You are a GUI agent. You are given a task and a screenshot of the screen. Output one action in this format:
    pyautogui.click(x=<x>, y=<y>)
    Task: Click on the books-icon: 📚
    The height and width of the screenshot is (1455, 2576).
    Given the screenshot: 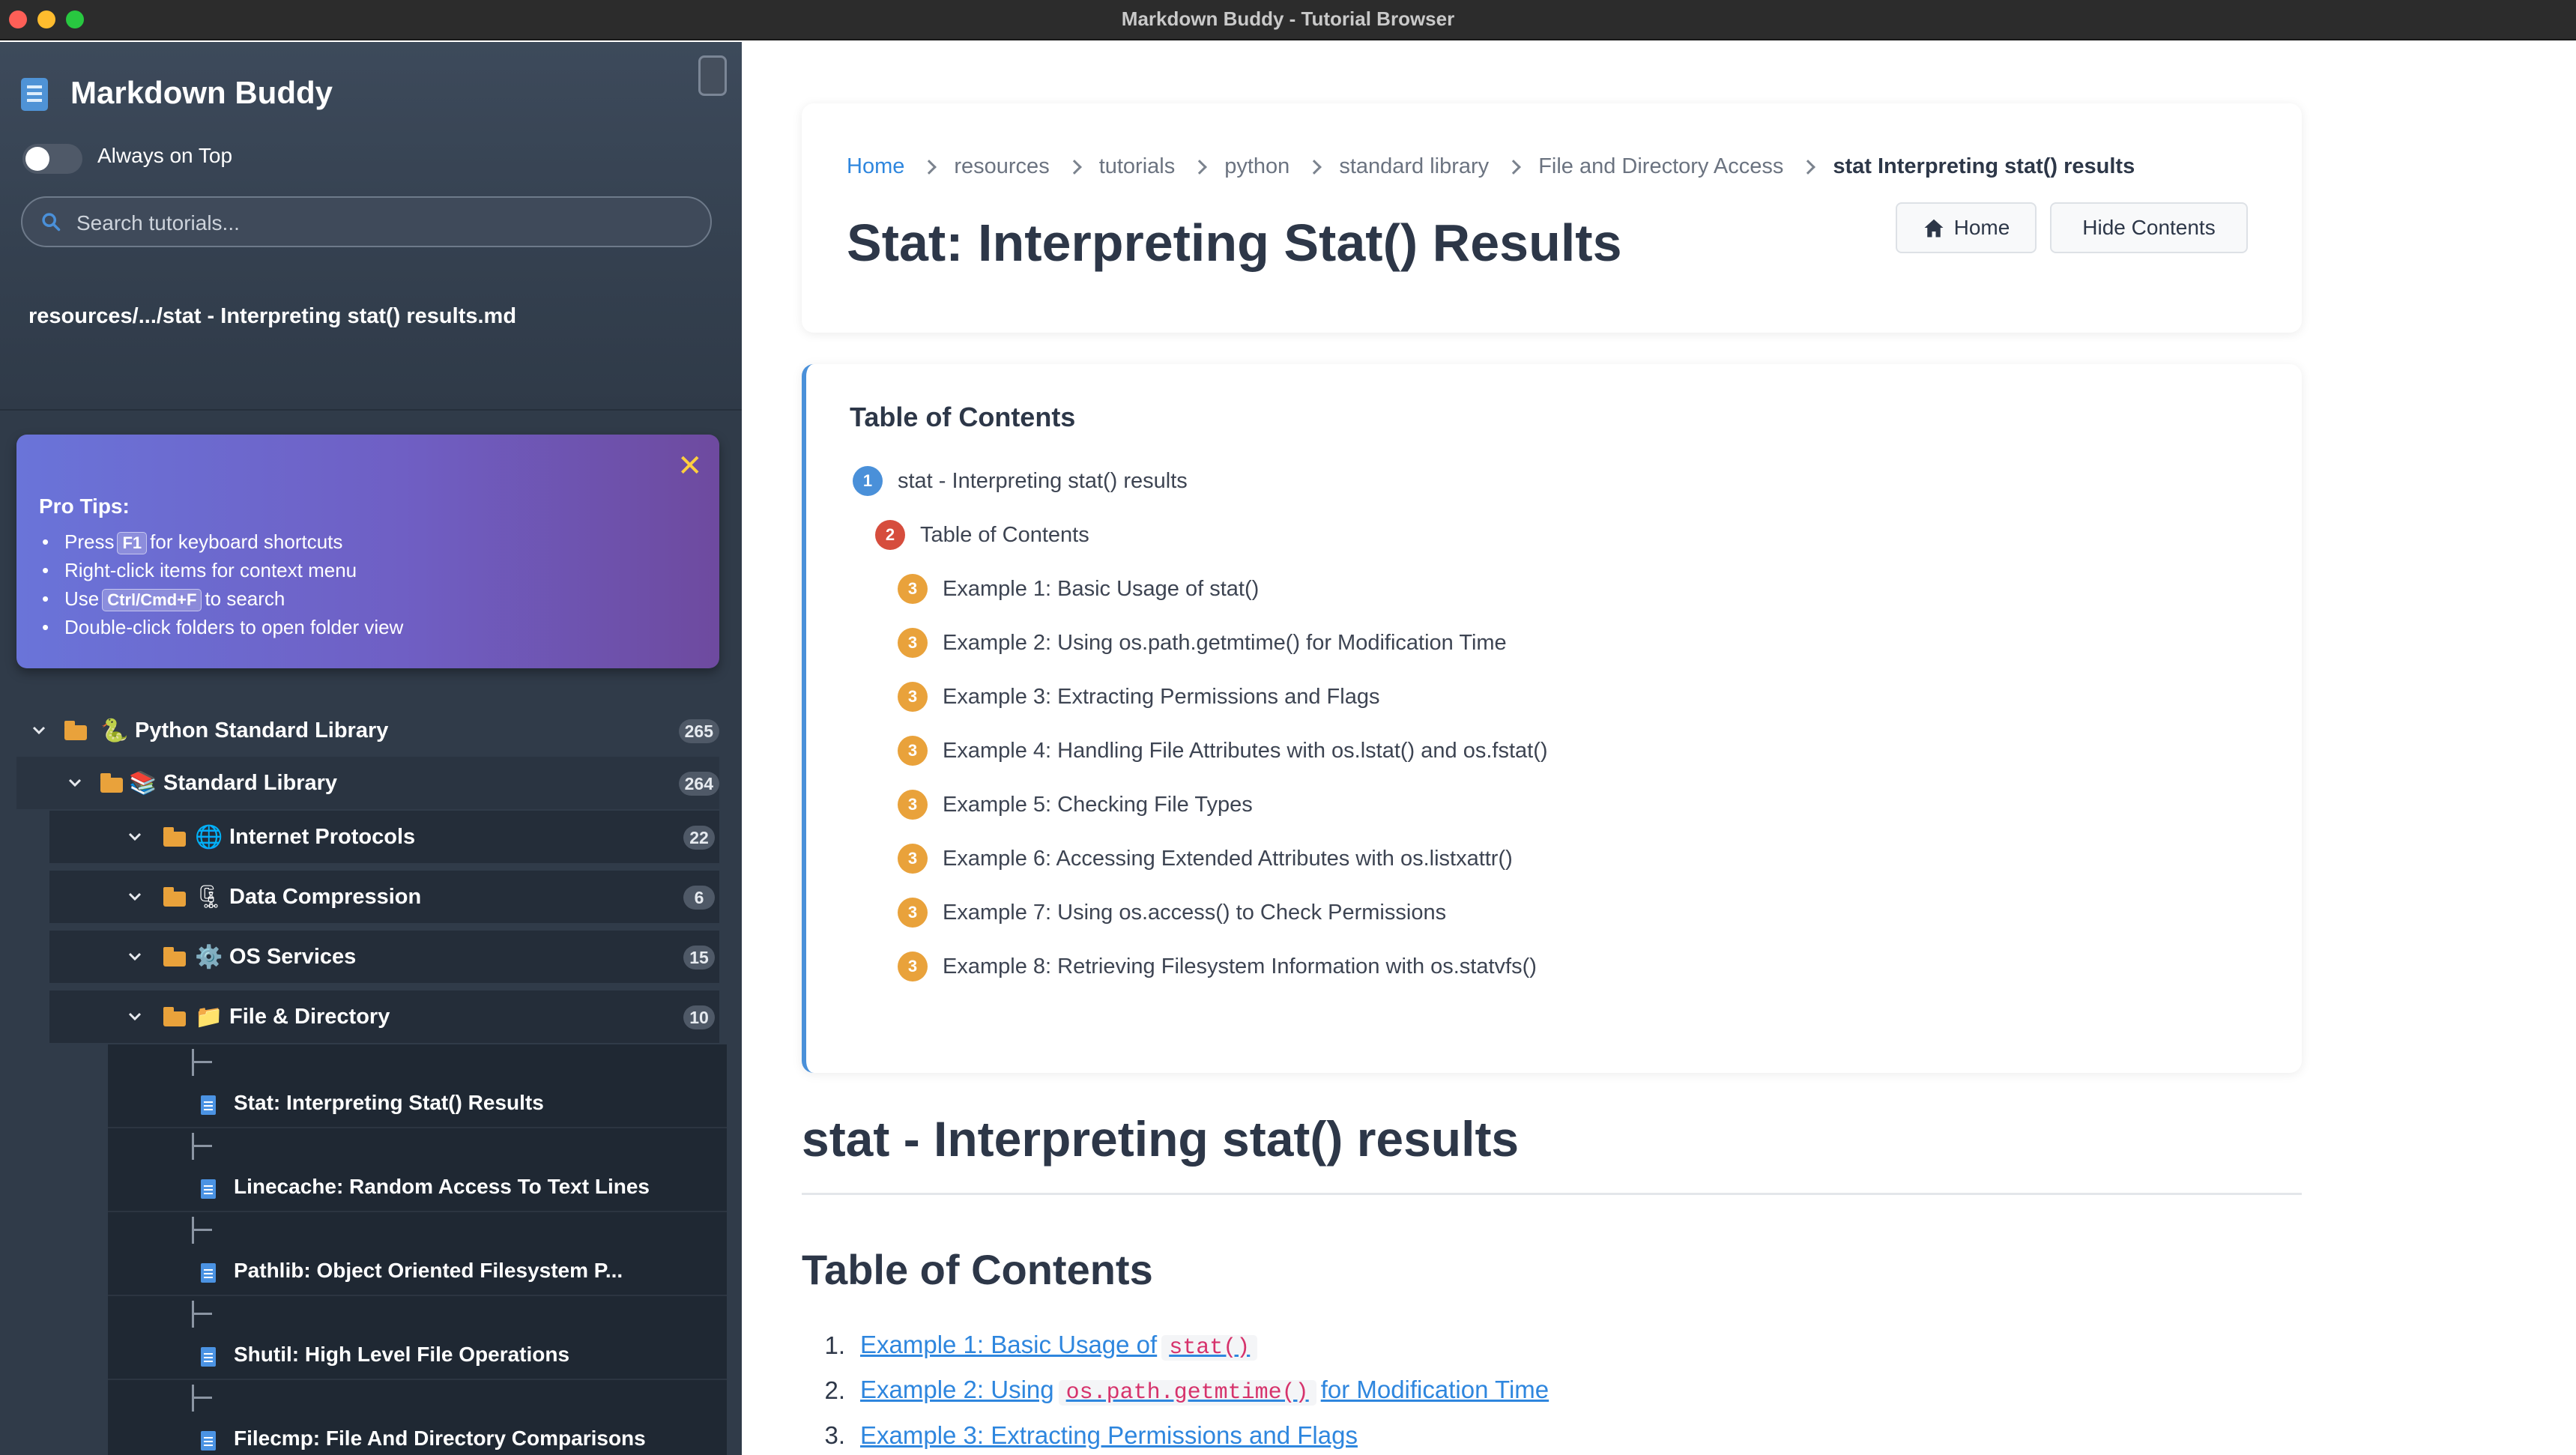 What is the action you would take?
    pyautogui.click(x=143, y=783)
    